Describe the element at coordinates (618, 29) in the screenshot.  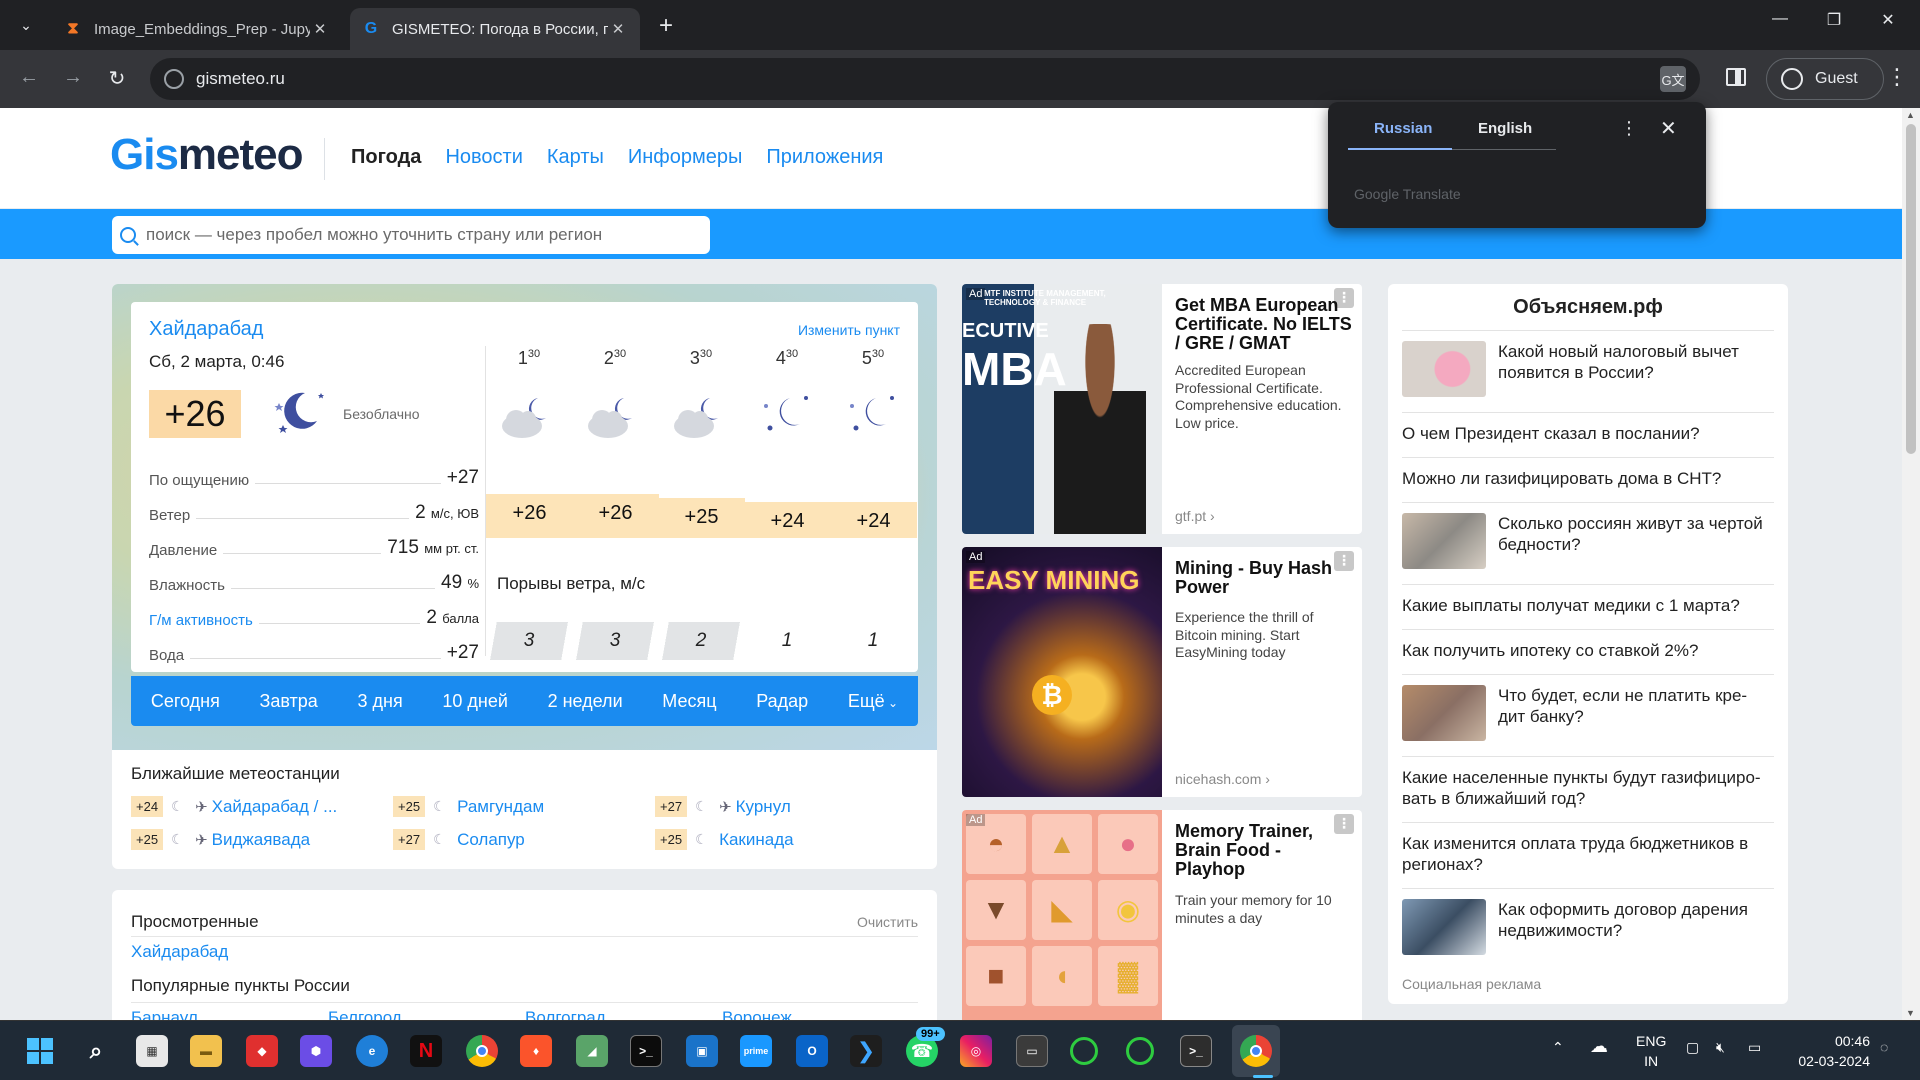
I see `close-tab-icon: ✕` at that location.